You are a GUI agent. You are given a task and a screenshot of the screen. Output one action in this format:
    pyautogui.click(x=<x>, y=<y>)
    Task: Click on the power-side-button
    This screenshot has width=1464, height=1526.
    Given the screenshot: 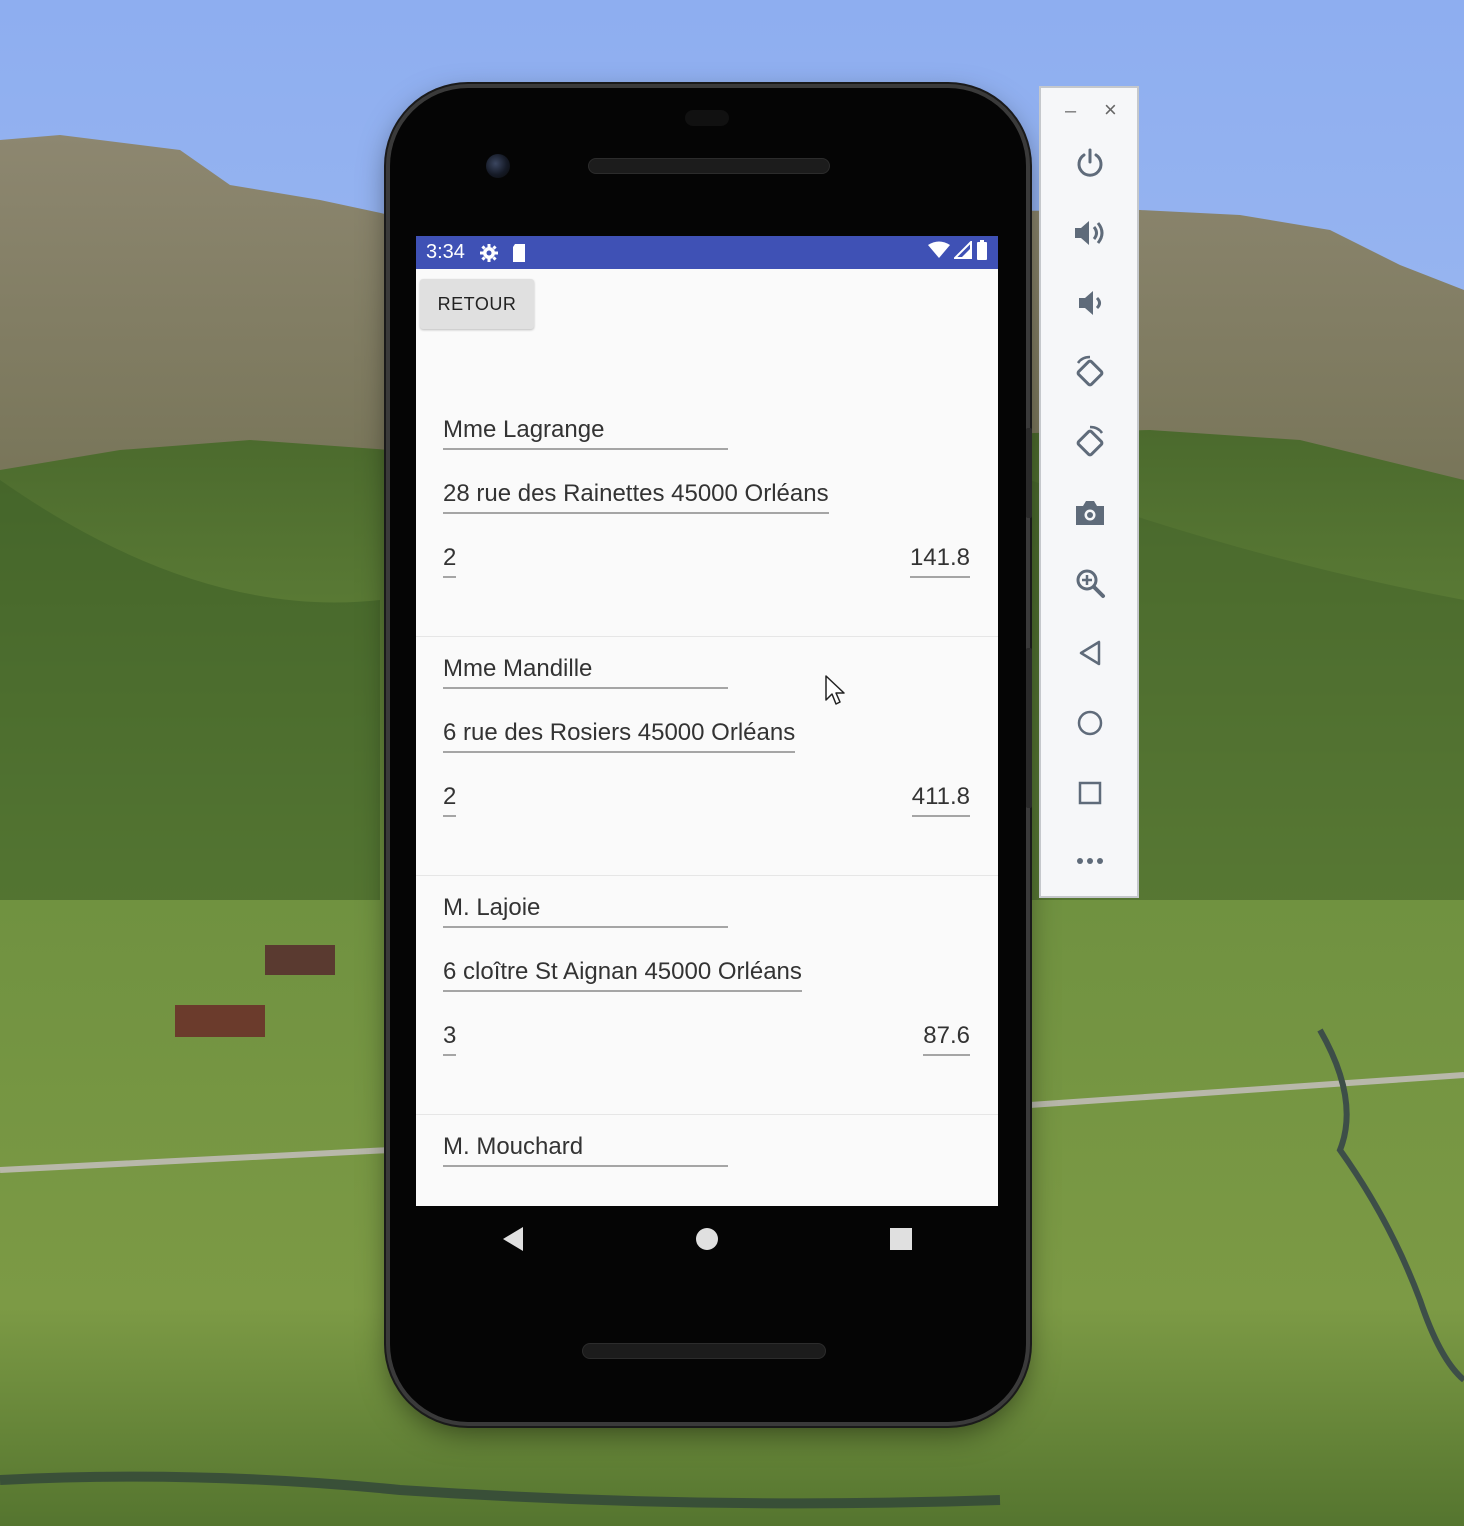 What is the action you would take?
    pyautogui.click(x=1029, y=473)
    